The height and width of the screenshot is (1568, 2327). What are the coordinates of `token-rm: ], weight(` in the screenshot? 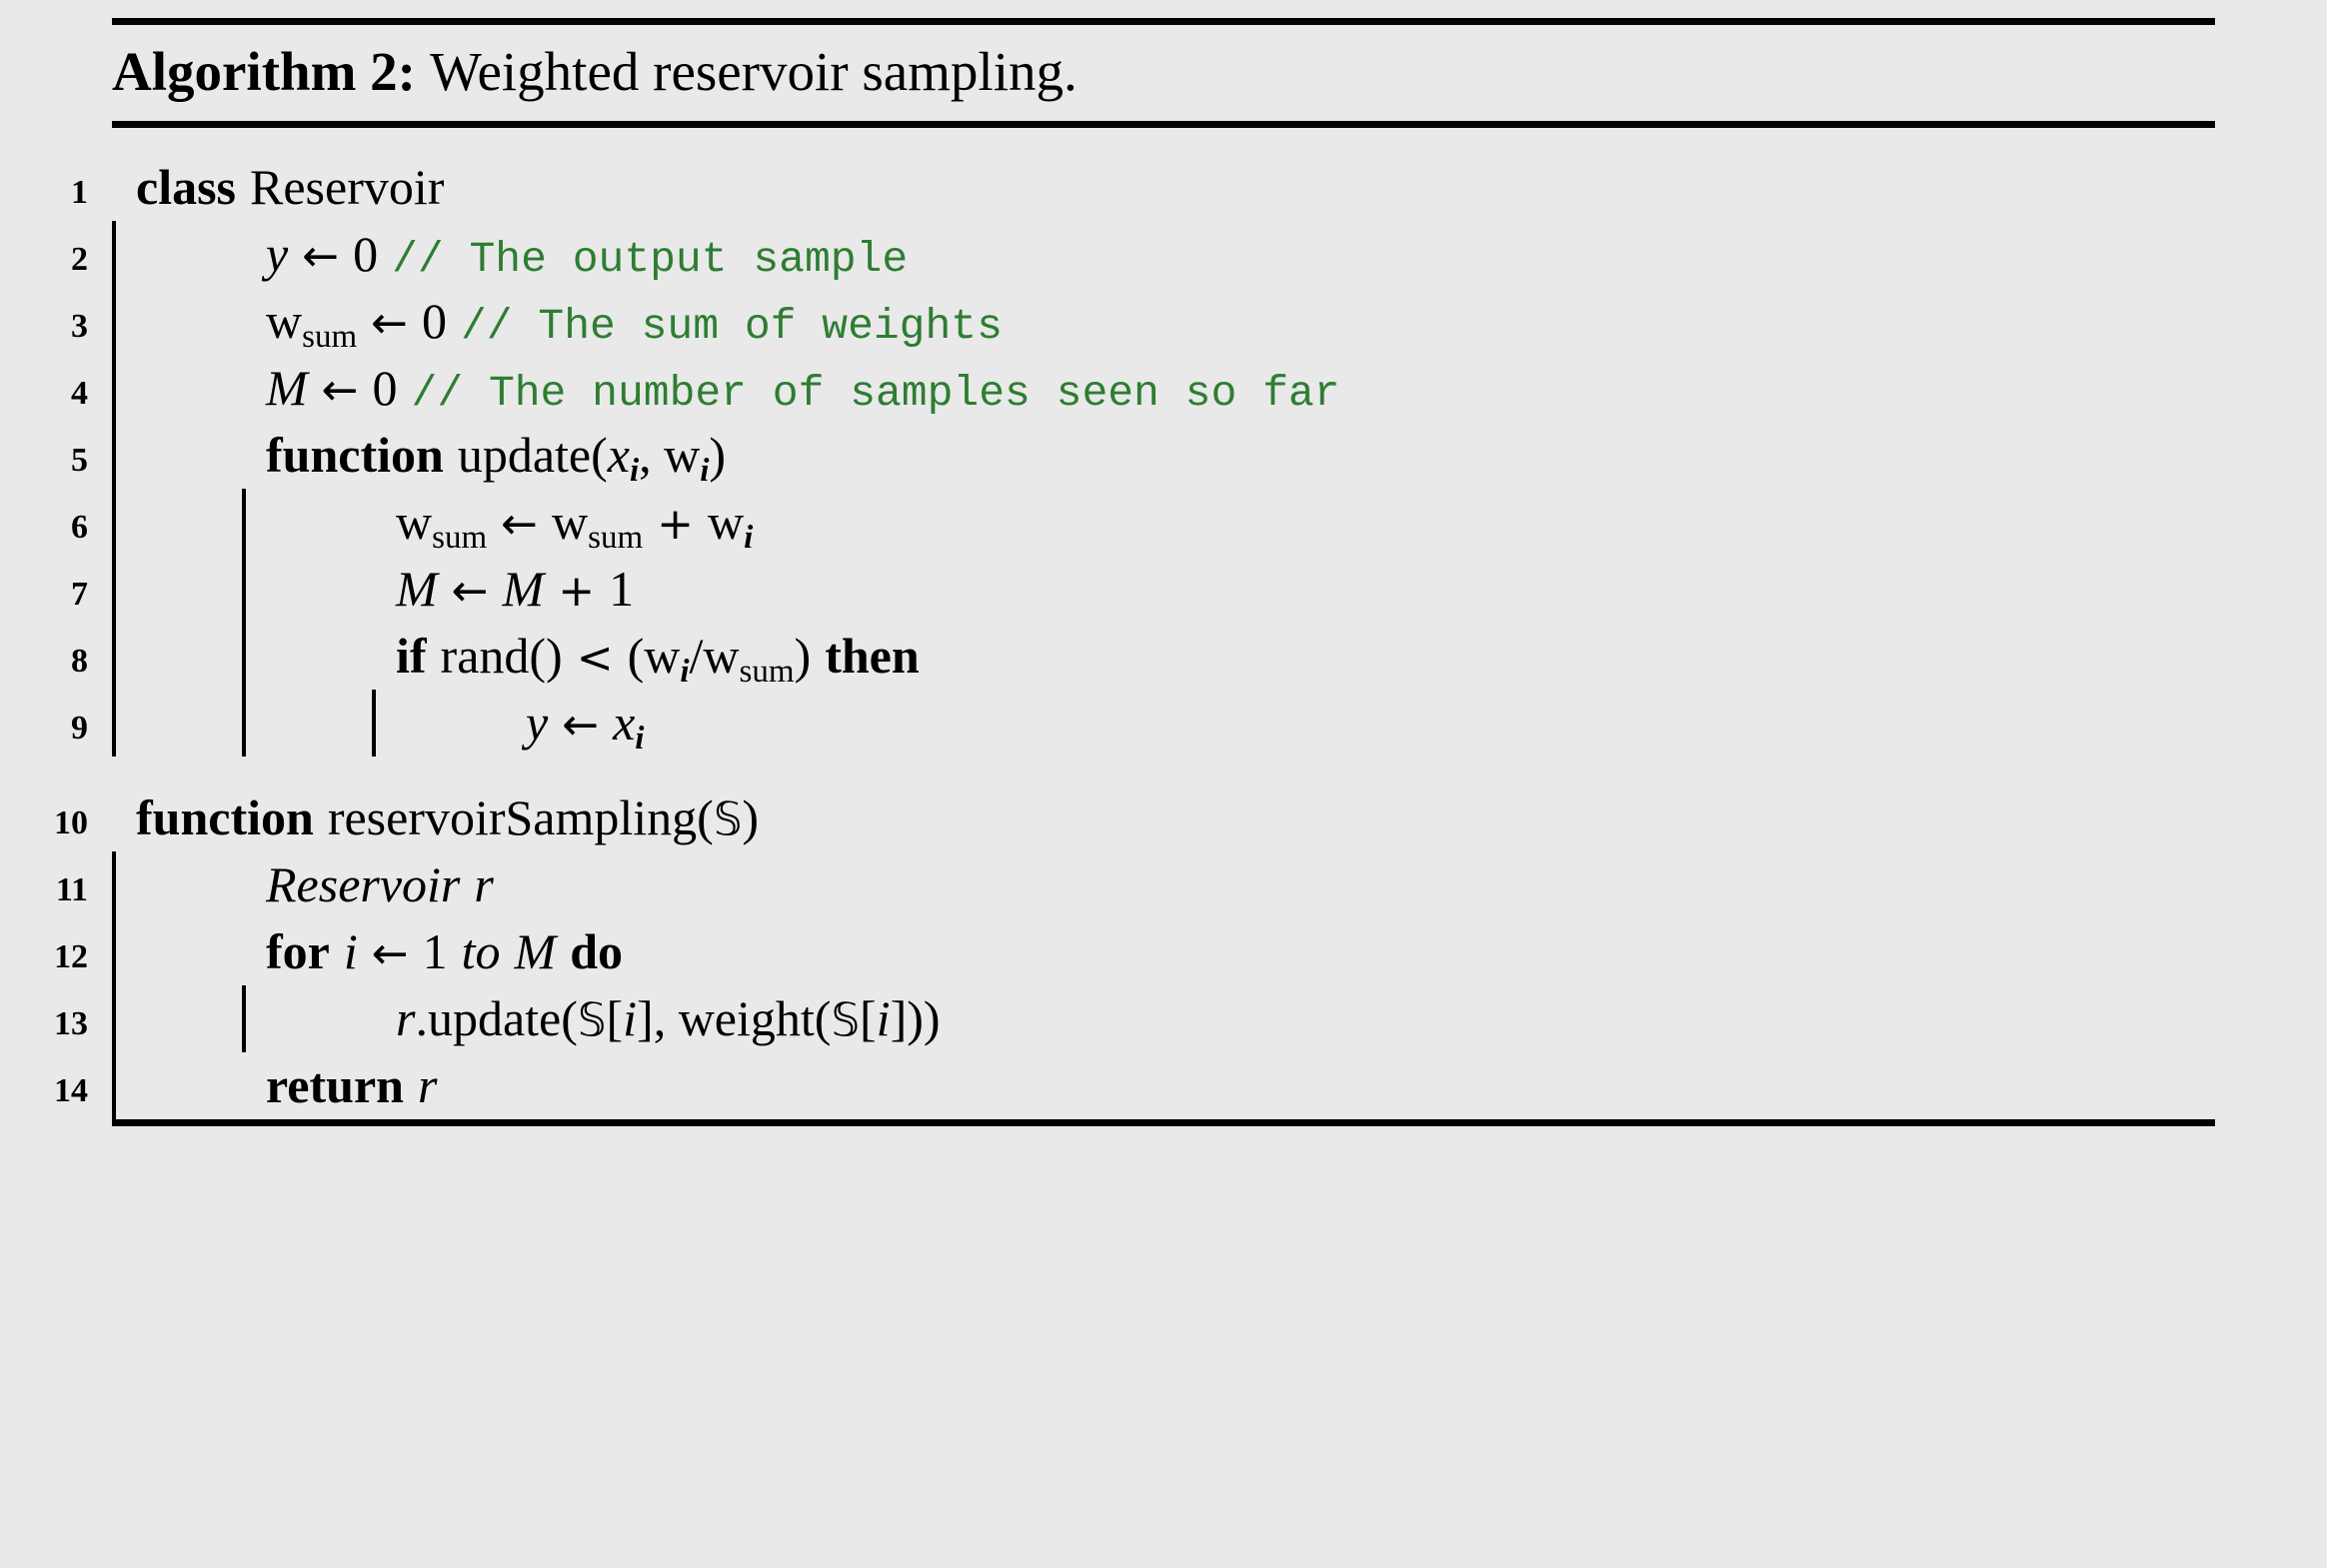 It's located at (734, 1018).